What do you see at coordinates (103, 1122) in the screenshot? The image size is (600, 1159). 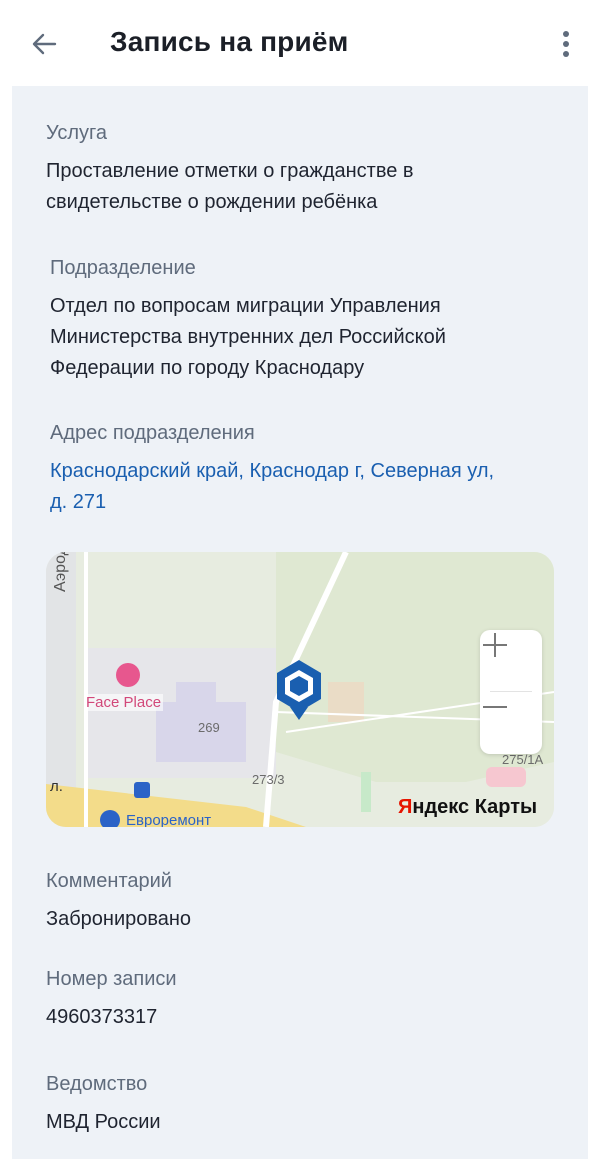 I see `agency-value: МВД России` at bounding box center [103, 1122].